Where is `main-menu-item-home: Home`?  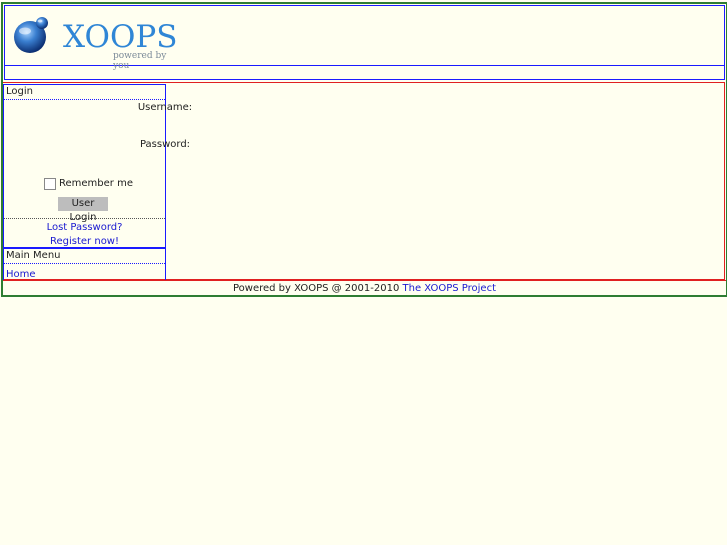 main-menu-item-home: Home is located at coordinates (21, 274).